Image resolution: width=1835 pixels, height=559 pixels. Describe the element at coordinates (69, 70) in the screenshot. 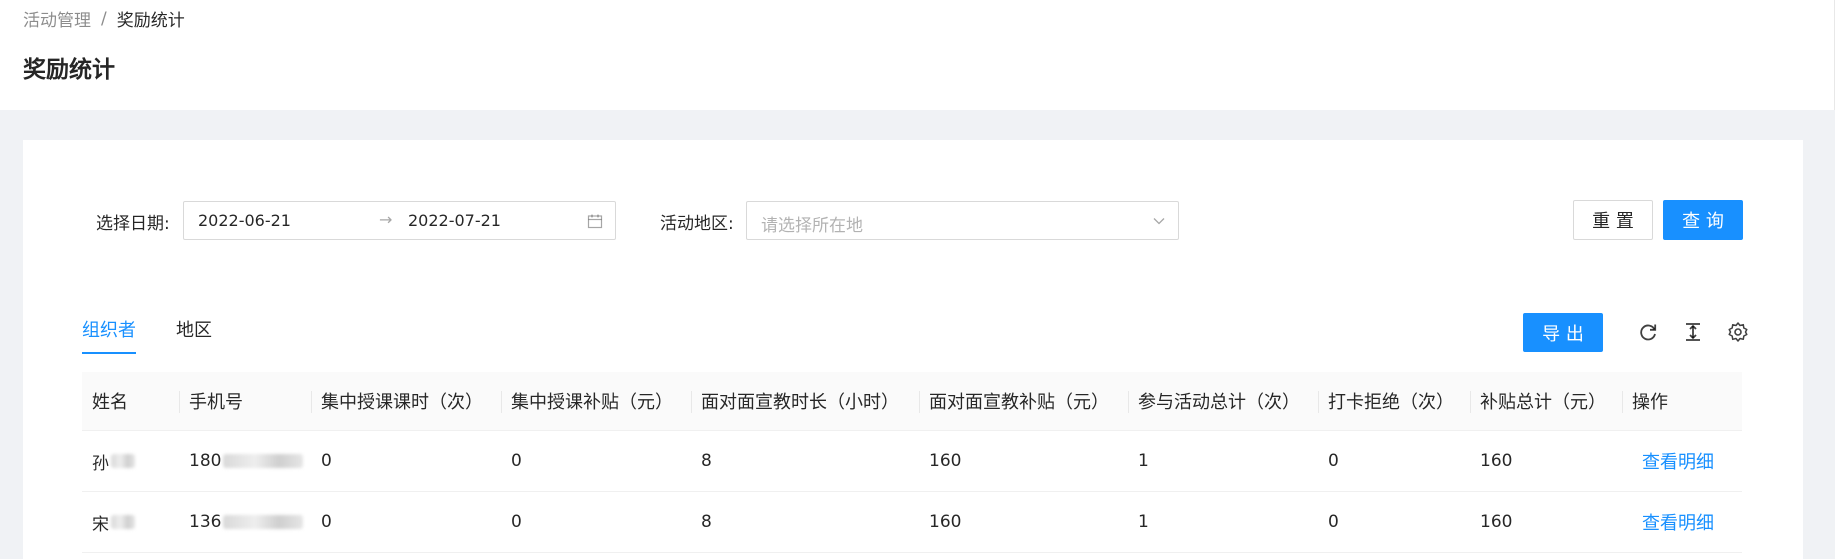

I see `page-title: 奖励统计` at that location.